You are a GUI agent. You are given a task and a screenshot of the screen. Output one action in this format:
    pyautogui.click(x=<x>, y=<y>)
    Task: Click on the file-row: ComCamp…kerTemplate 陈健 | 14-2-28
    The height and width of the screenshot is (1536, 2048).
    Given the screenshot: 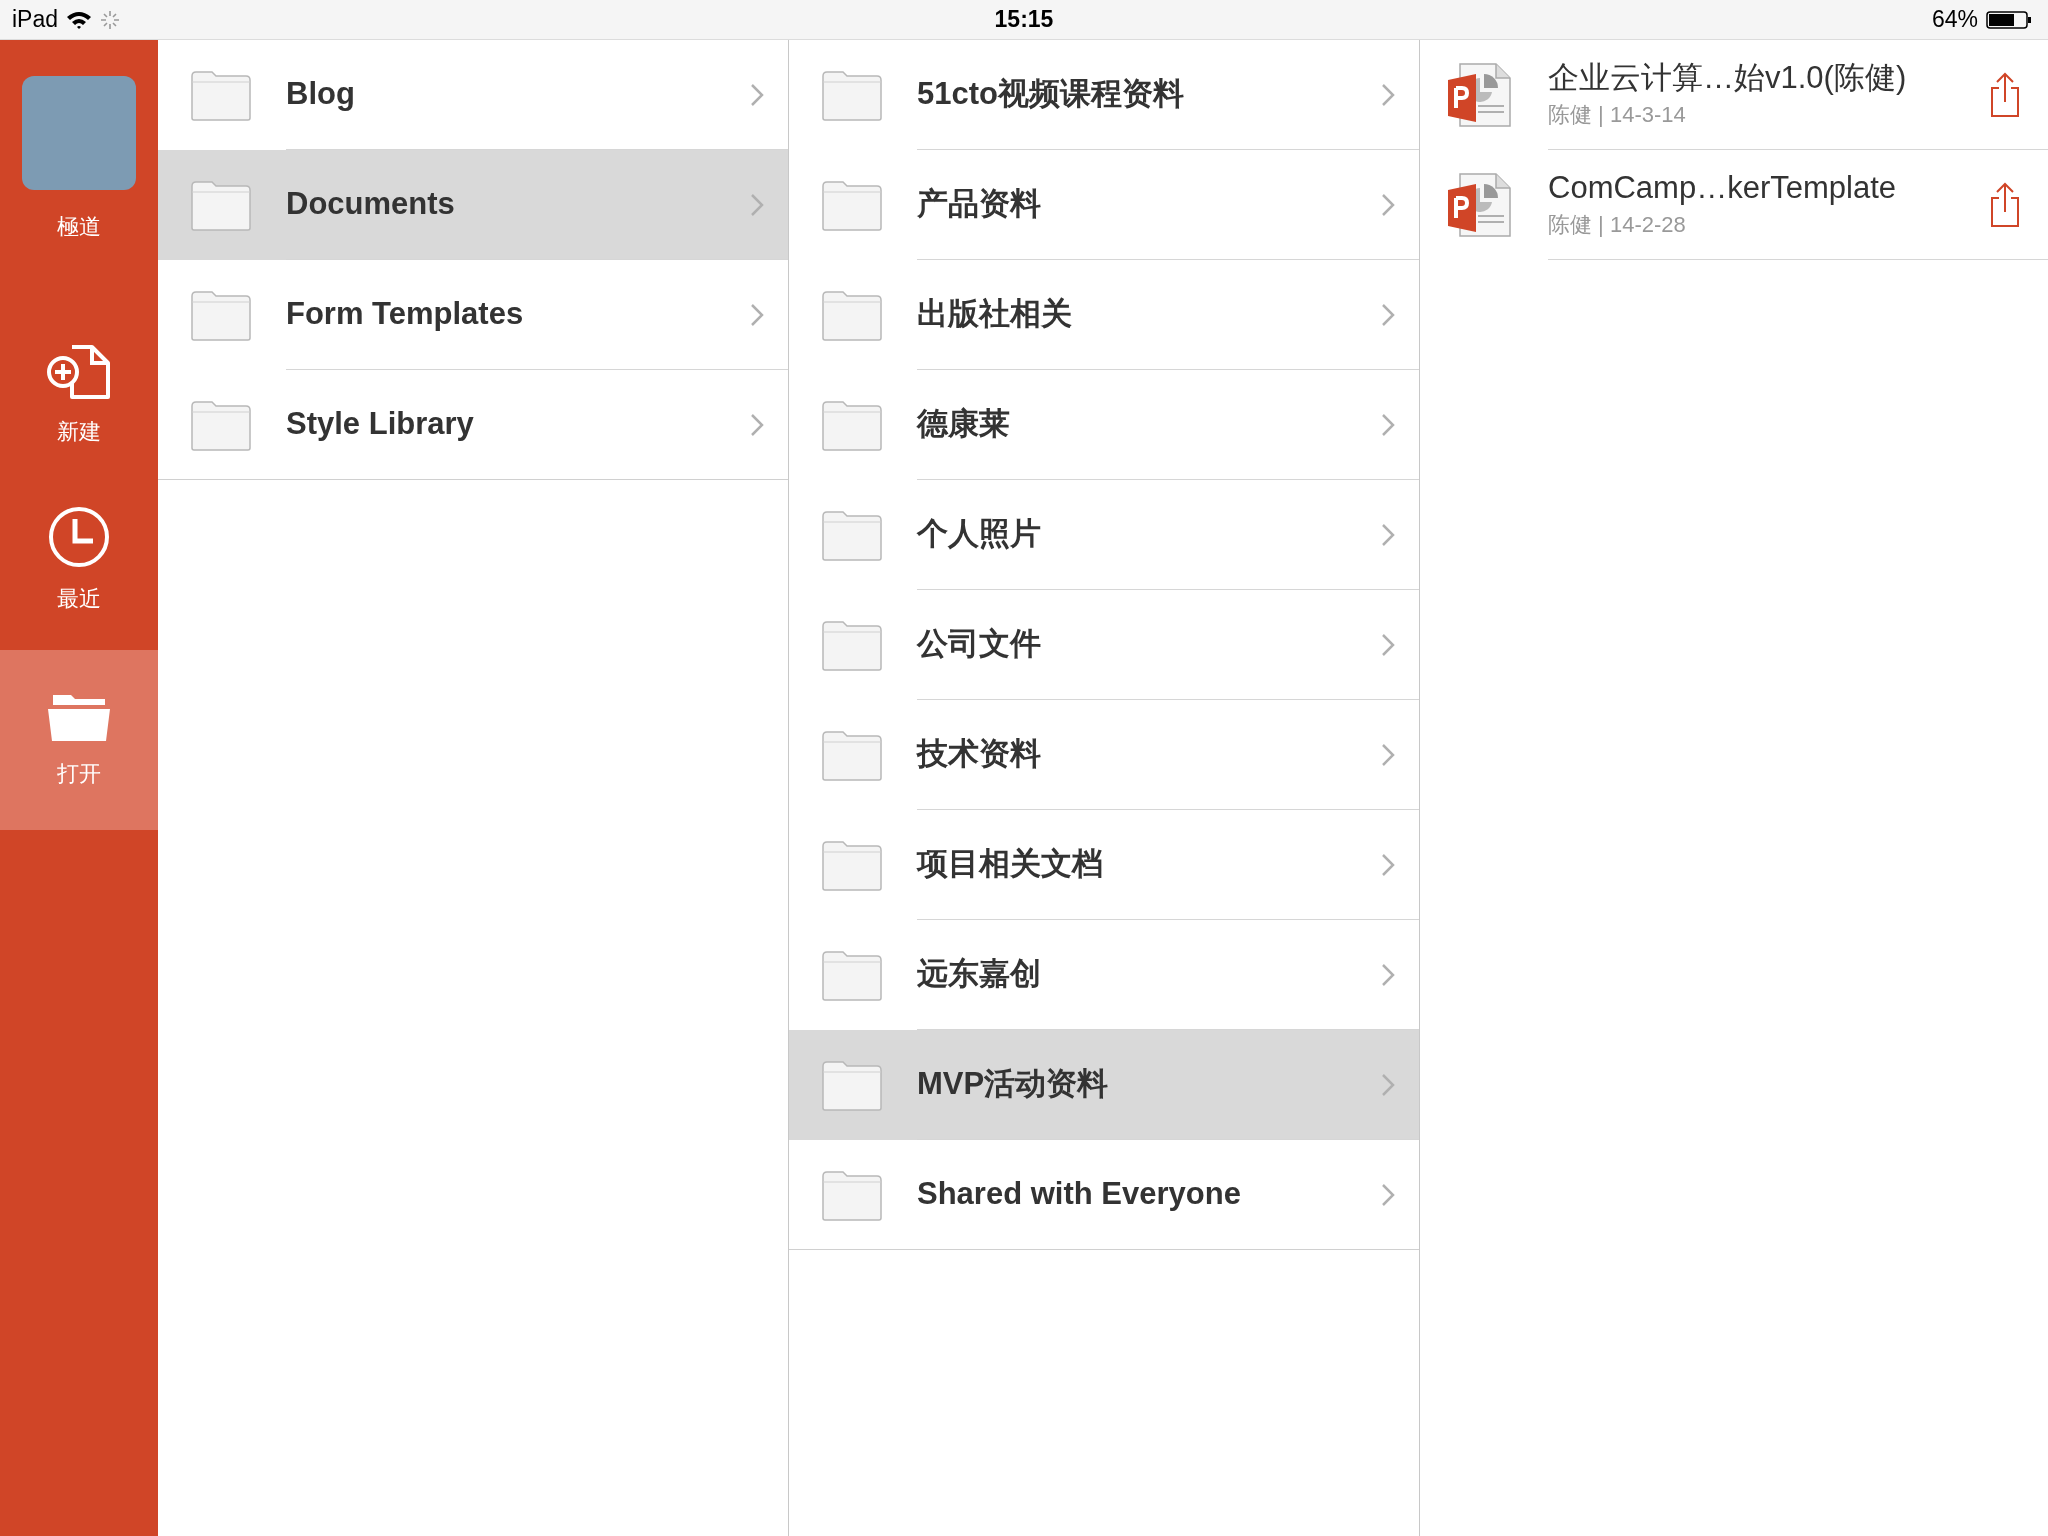 What is the action you would take?
    pyautogui.click(x=1734, y=205)
    